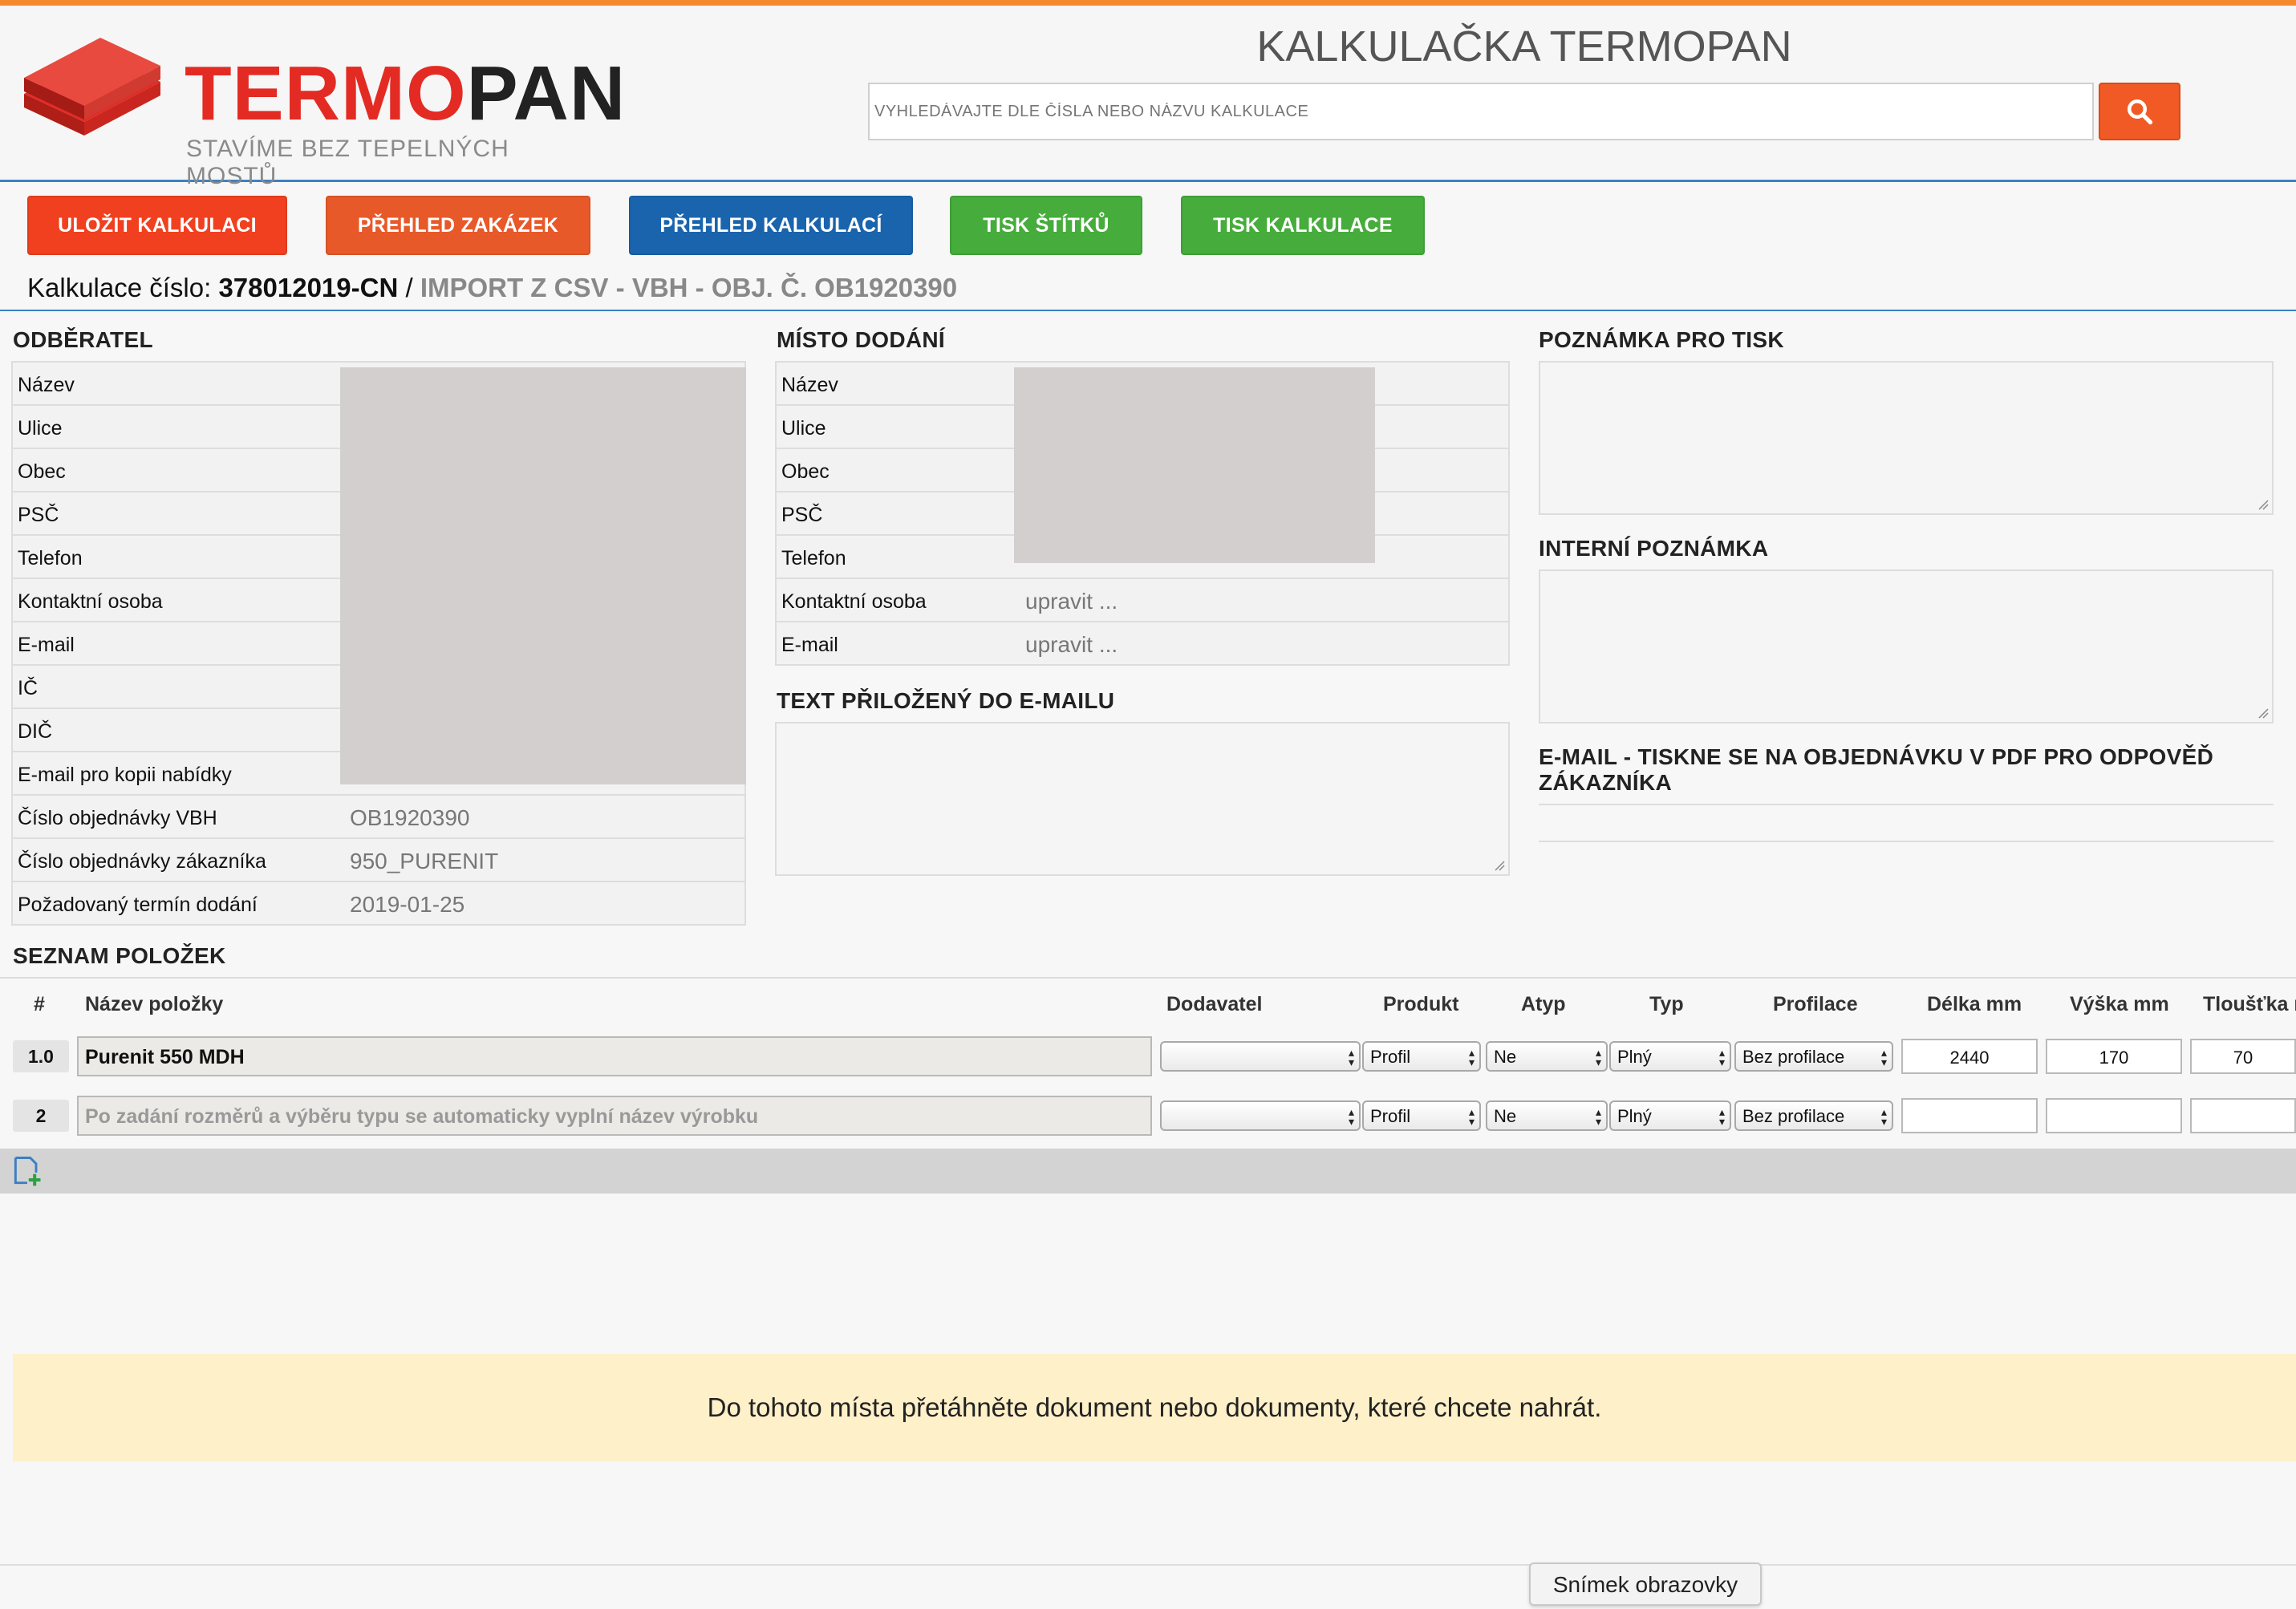 Image resolution: width=2296 pixels, height=1609 pixels. What do you see at coordinates (1793, 1116) in the screenshot?
I see `profile-select-value: Bez profilace` at bounding box center [1793, 1116].